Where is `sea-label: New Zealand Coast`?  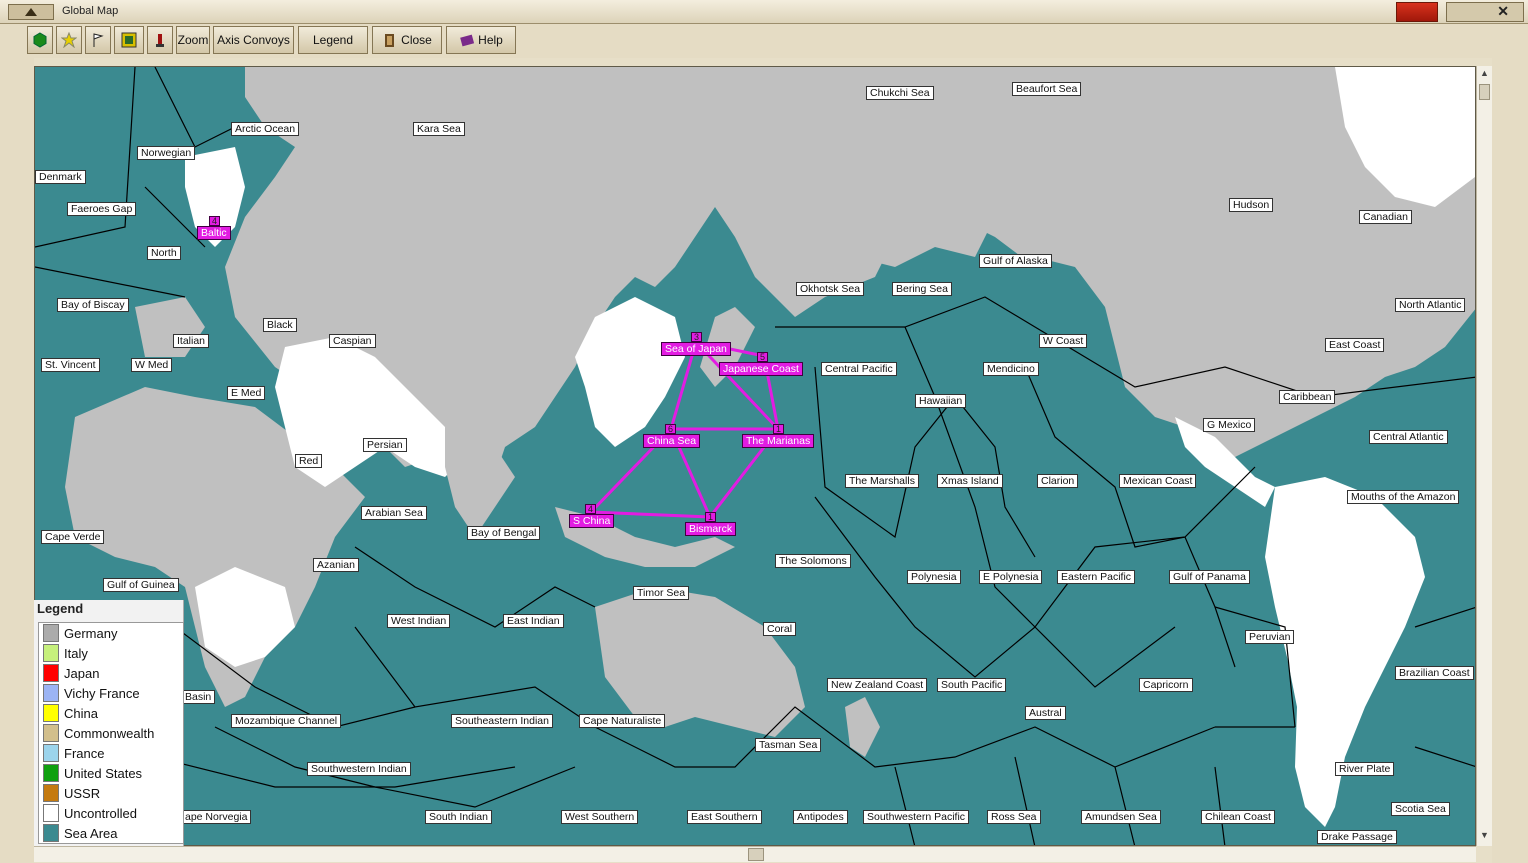
sea-label: New Zealand Coast is located at coordinates (877, 685).